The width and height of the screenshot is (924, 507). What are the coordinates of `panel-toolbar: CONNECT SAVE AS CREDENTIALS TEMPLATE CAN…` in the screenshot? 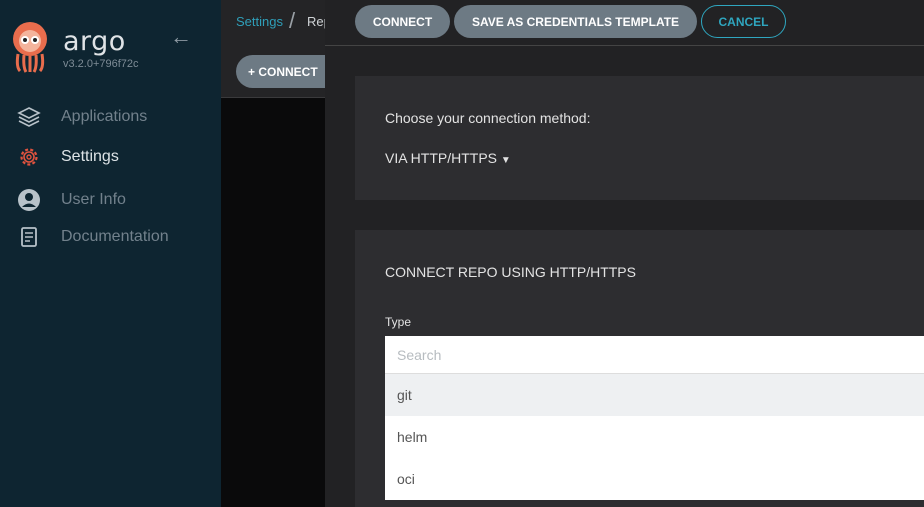 It's located at (624, 23).